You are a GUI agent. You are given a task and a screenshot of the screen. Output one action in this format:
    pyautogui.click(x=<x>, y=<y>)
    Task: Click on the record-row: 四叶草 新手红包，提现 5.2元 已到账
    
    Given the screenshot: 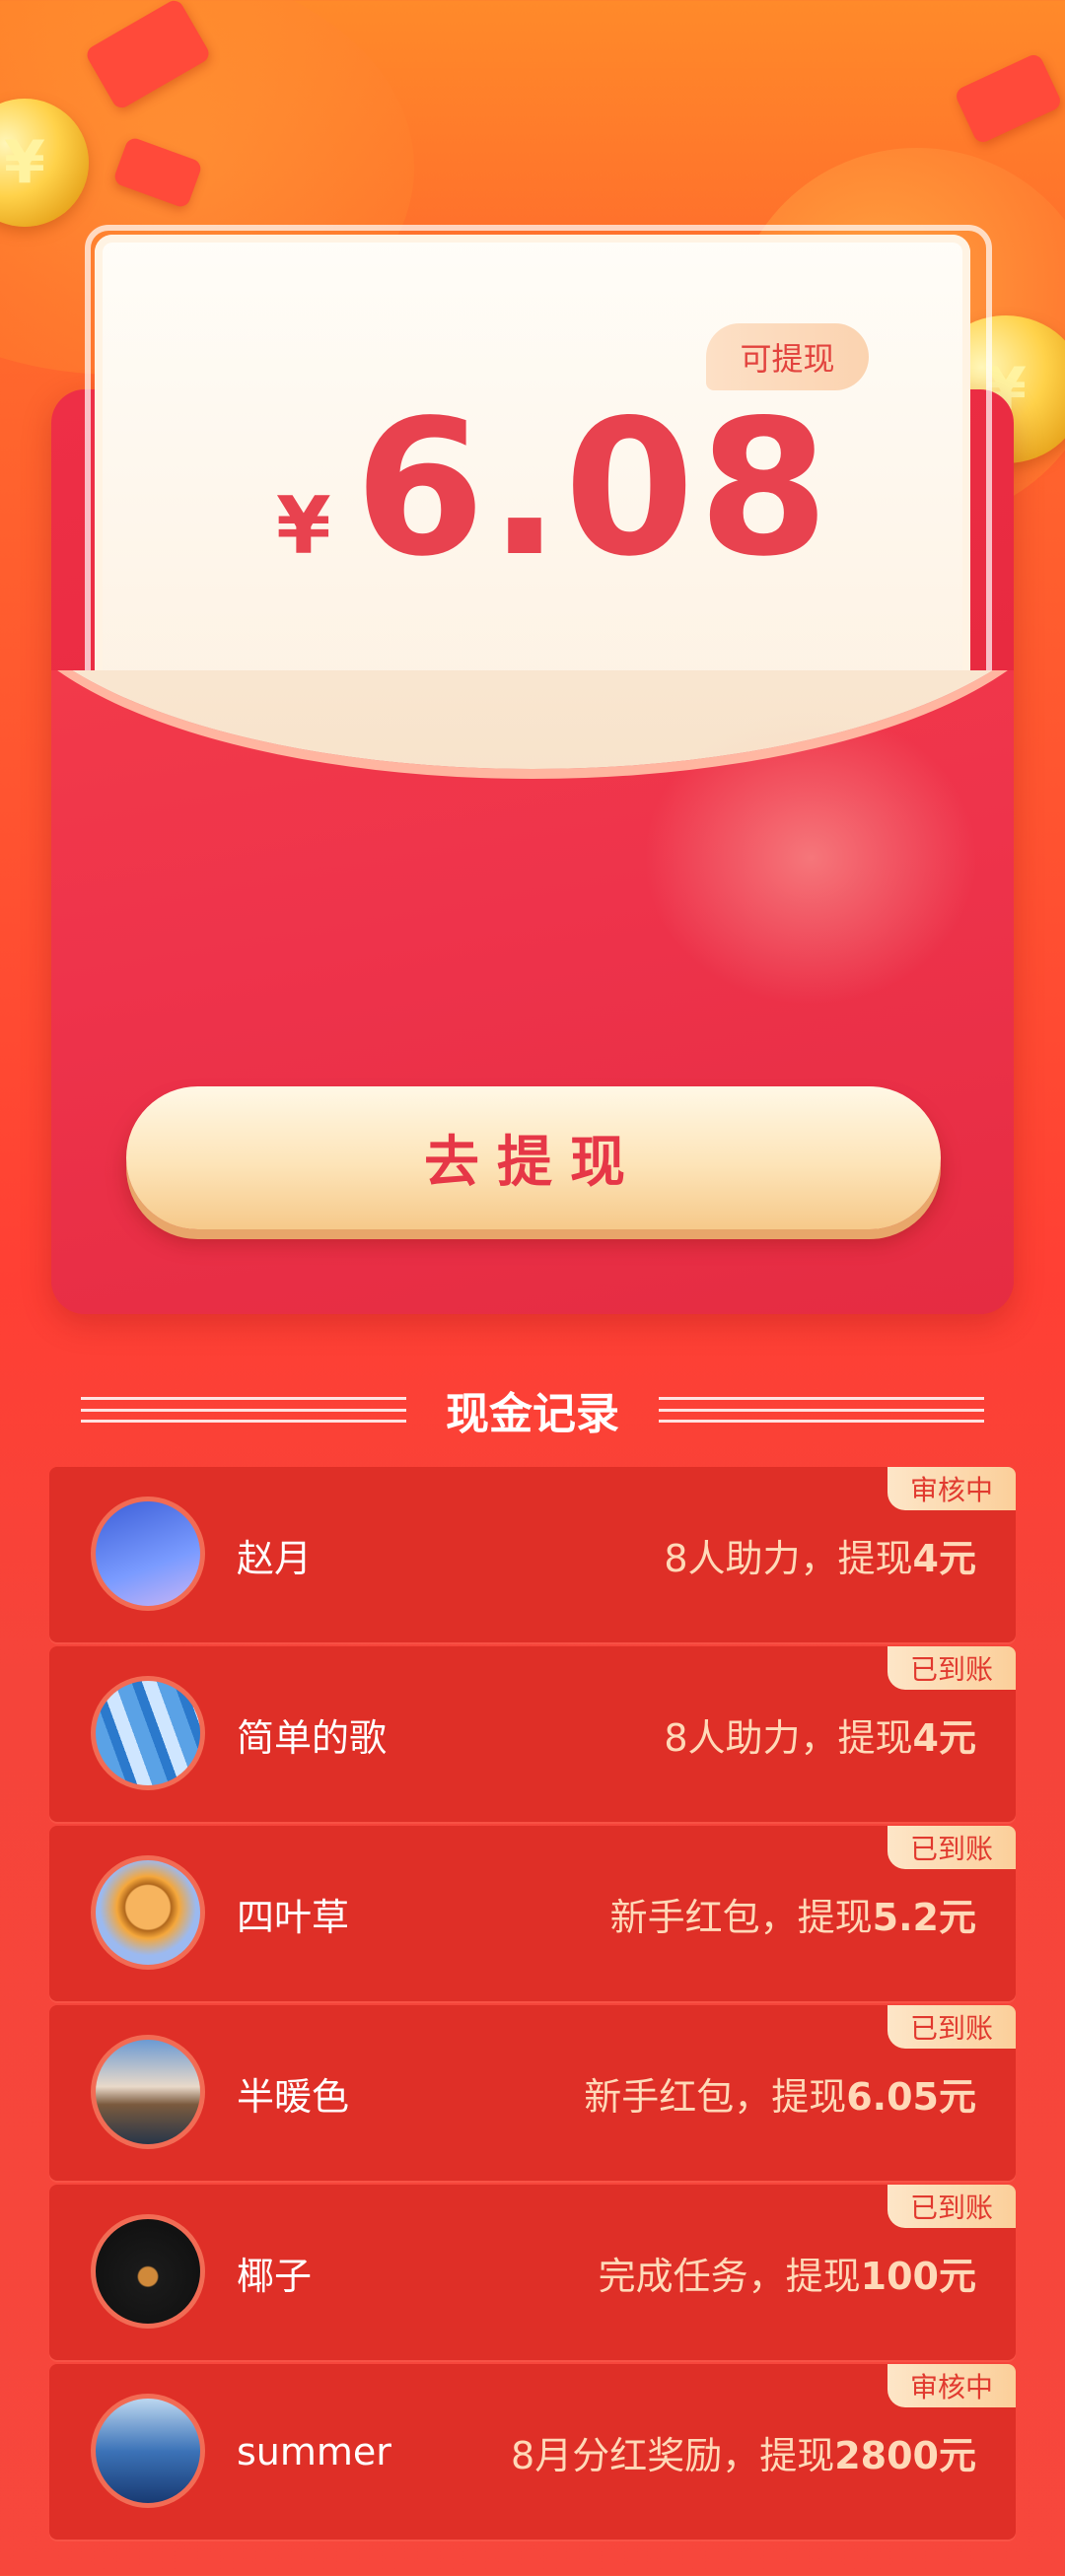 What is the action you would take?
    pyautogui.click(x=532, y=1914)
    